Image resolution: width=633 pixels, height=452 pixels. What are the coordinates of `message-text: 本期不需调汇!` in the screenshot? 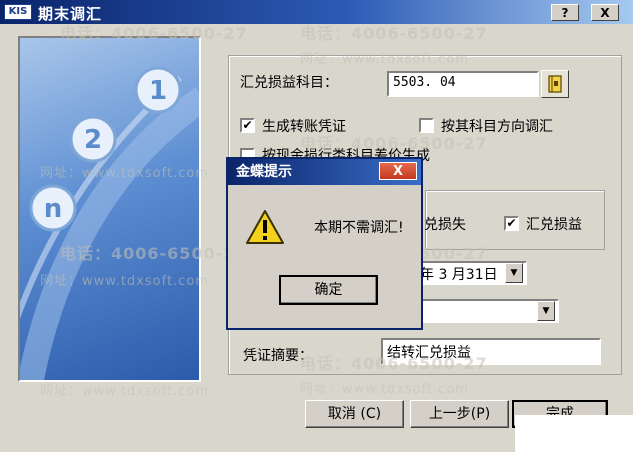 It's located at (359, 228).